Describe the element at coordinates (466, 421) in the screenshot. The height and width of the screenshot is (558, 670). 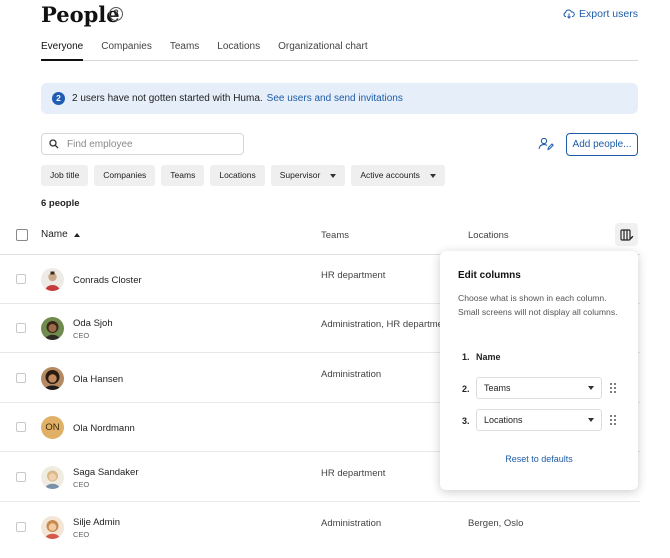
I see `column-number: 3.` at that location.